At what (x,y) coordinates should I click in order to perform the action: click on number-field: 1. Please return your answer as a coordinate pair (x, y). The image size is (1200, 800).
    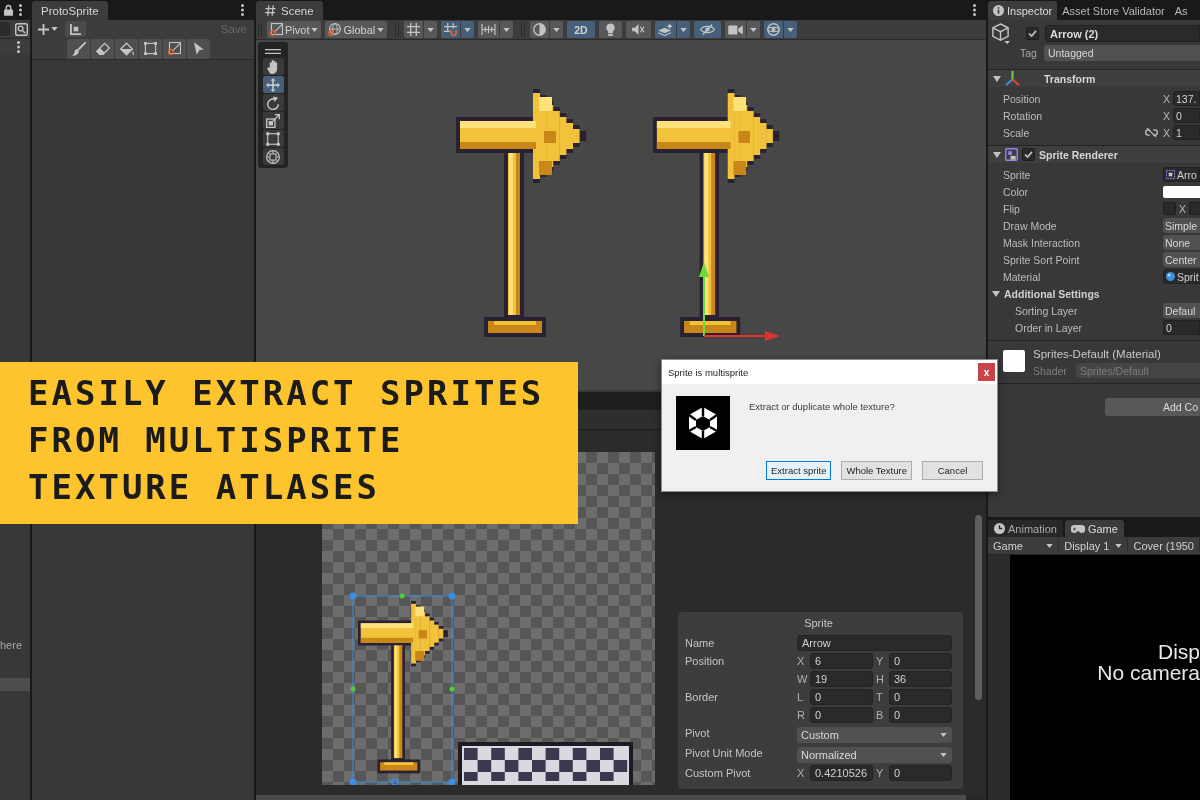
    Looking at the image, I should click on (1186, 132).